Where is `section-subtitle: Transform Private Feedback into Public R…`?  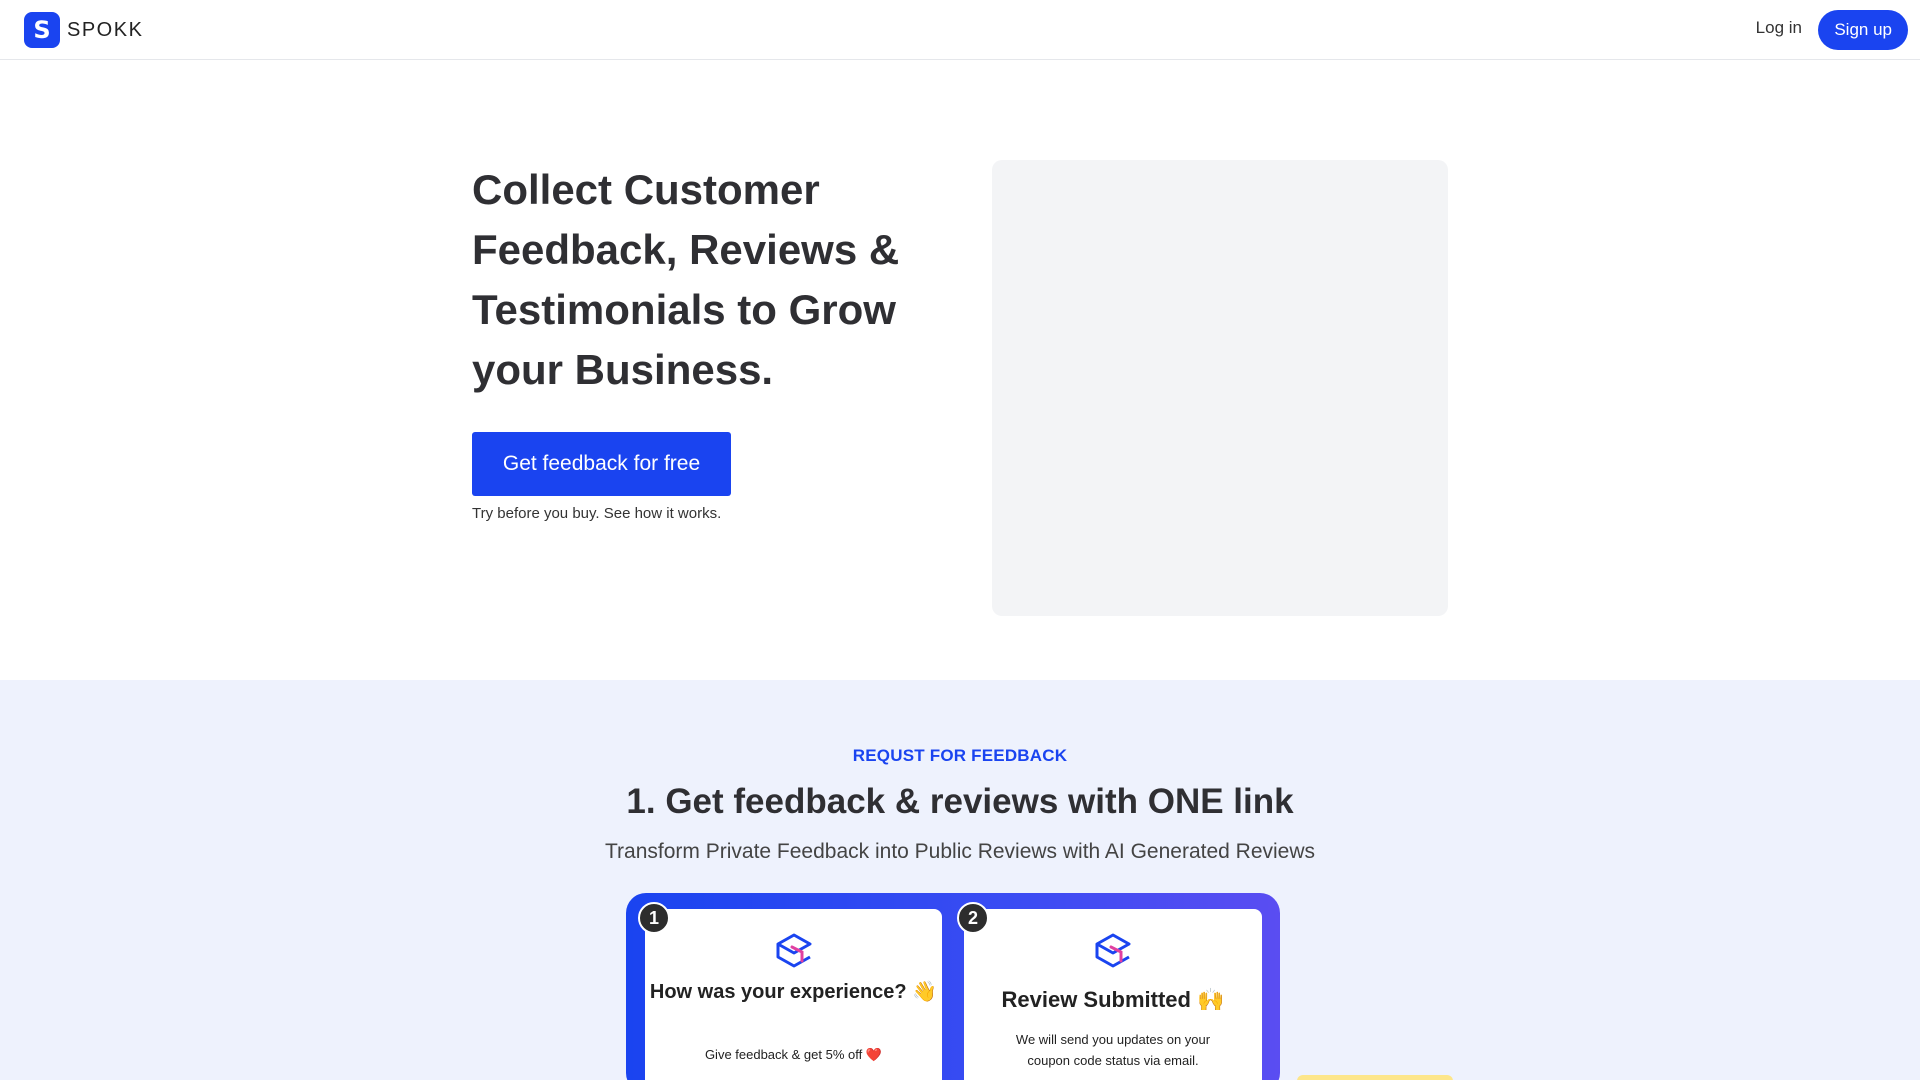
section-subtitle: Transform Private Feedback into Public R… is located at coordinates (960, 851).